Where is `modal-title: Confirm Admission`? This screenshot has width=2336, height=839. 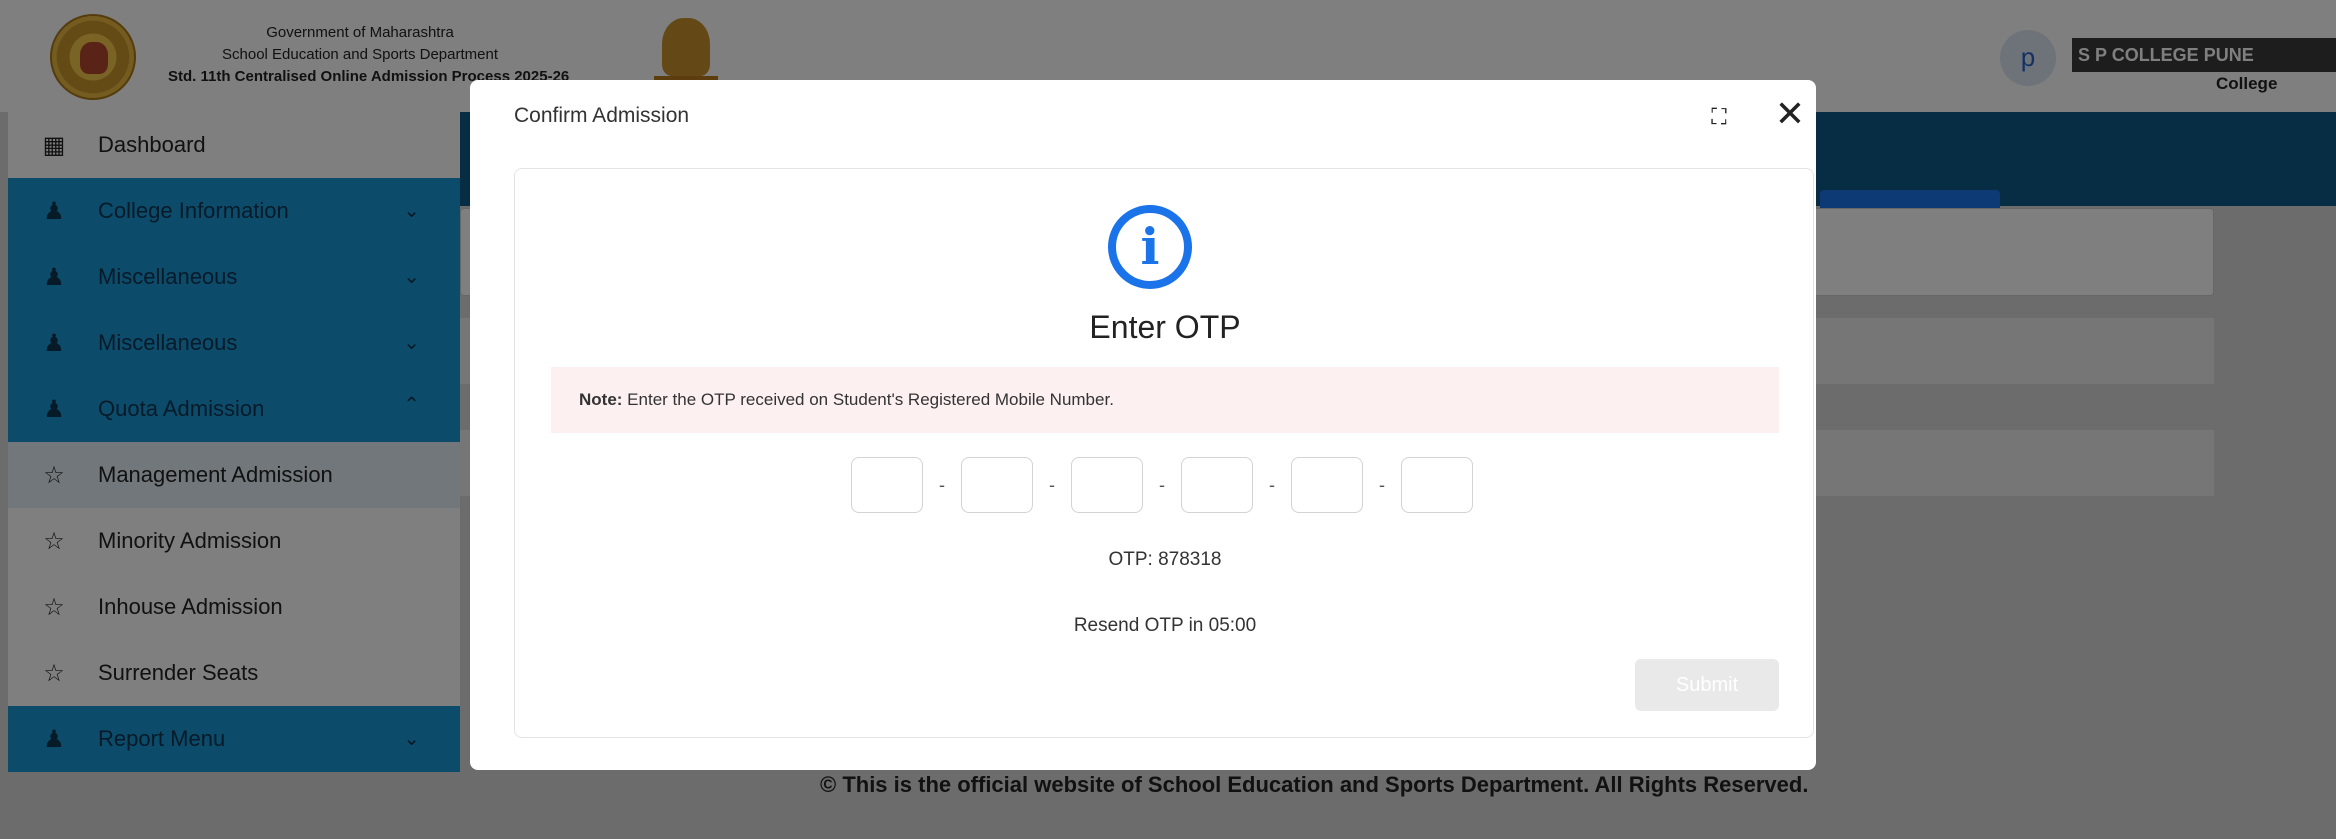 modal-title: Confirm Admission is located at coordinates (602, 115).